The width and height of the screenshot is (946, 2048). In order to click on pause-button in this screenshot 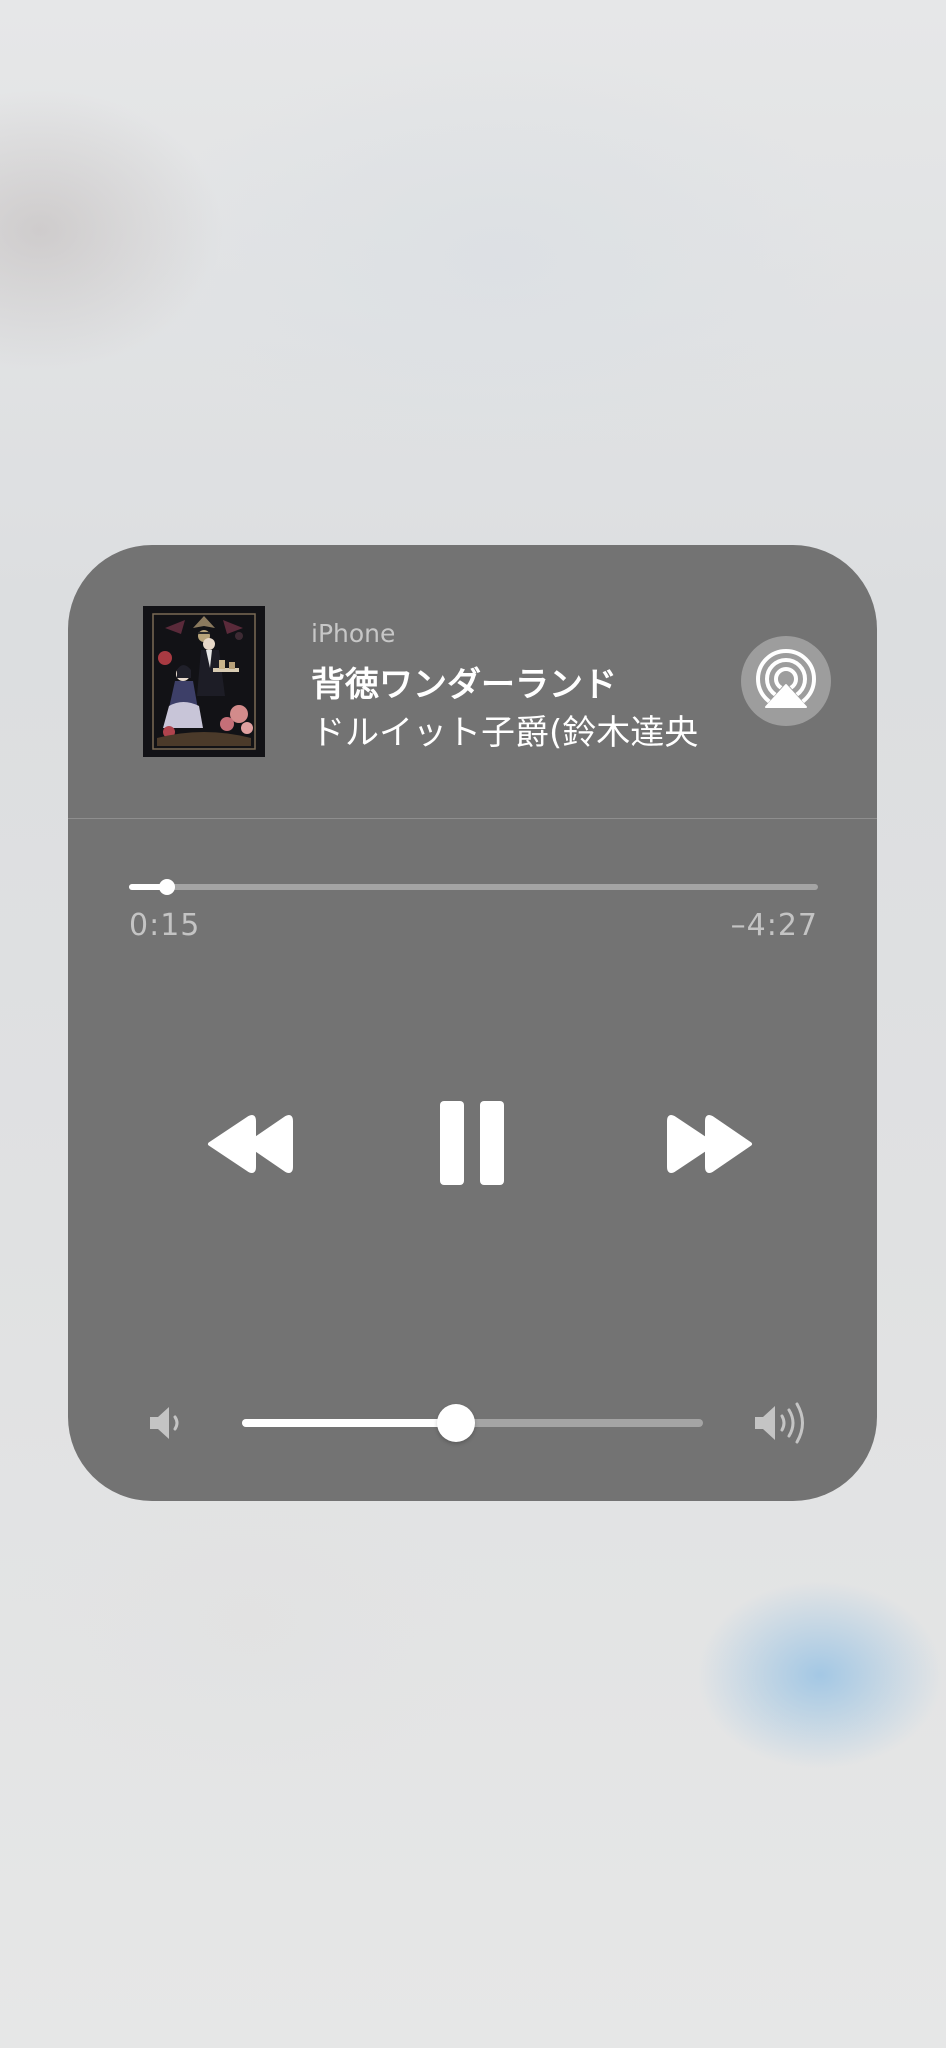, I will do `click(472, 1143)`.